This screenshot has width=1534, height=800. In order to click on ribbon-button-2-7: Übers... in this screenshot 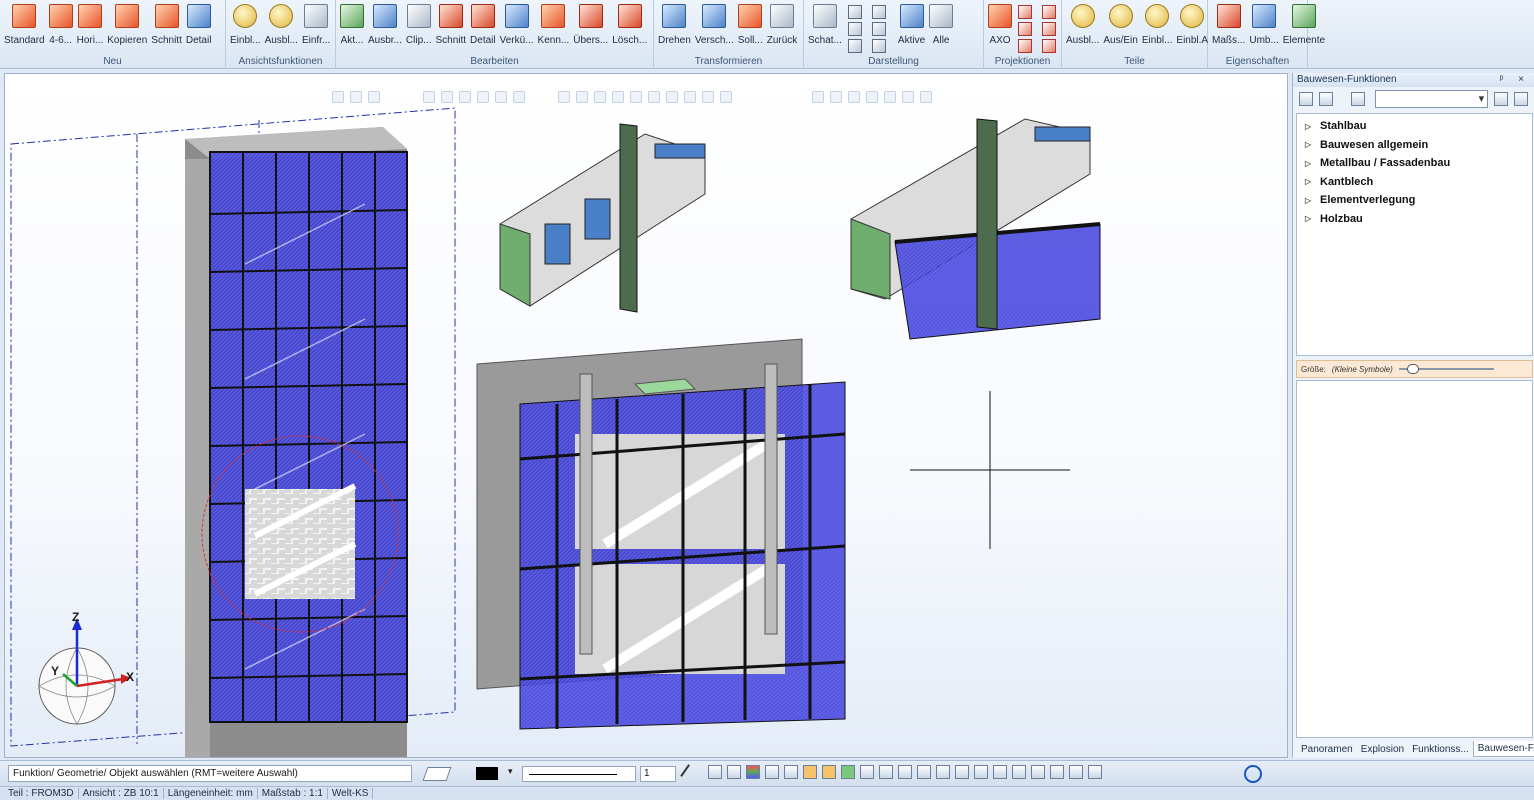, I will do `click(590, 27)`.